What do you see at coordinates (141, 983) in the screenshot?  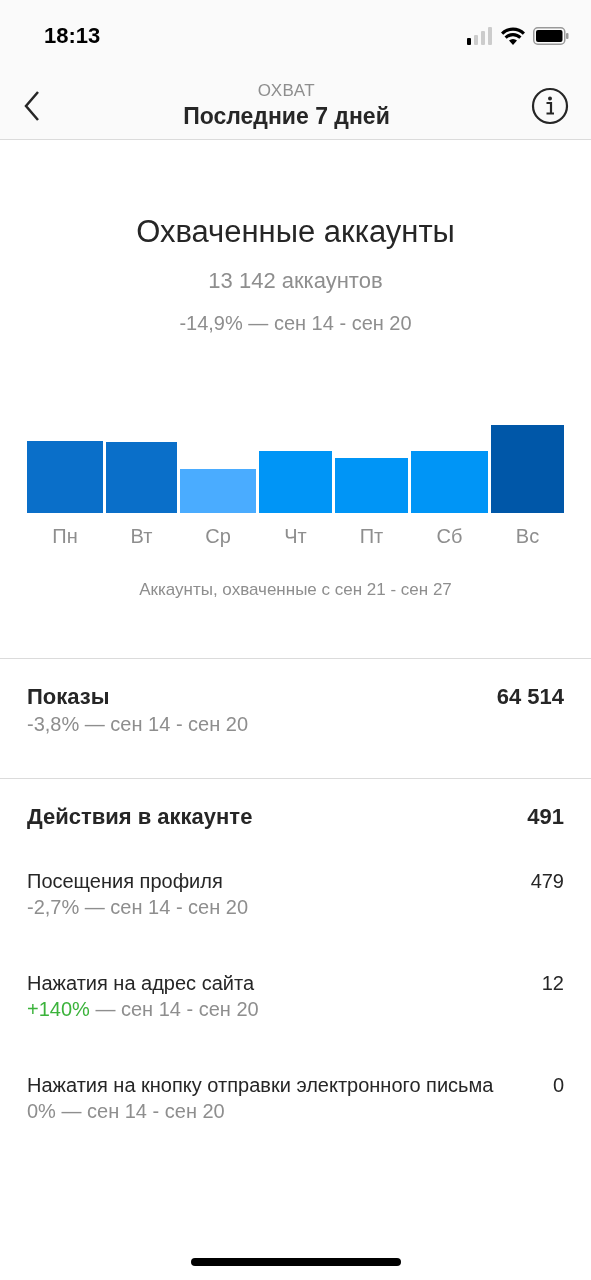 I see `metric-label: Нажатия на адрес сайта` at bounding box center [141, 983].